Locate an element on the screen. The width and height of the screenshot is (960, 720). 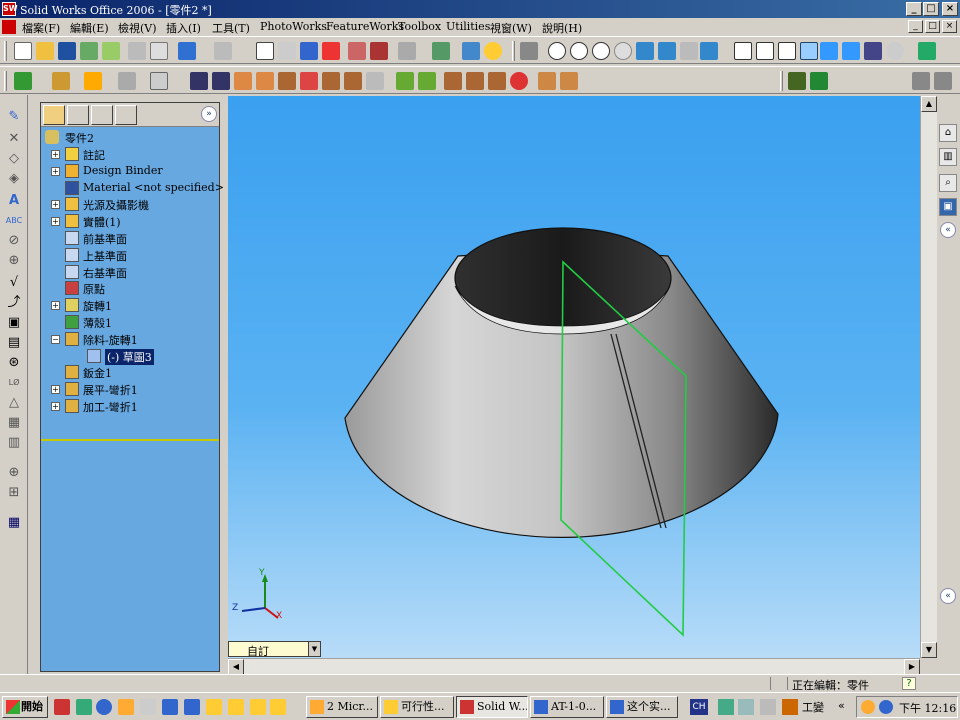
point-icon: ▣ is located at coordinates (14, 323).